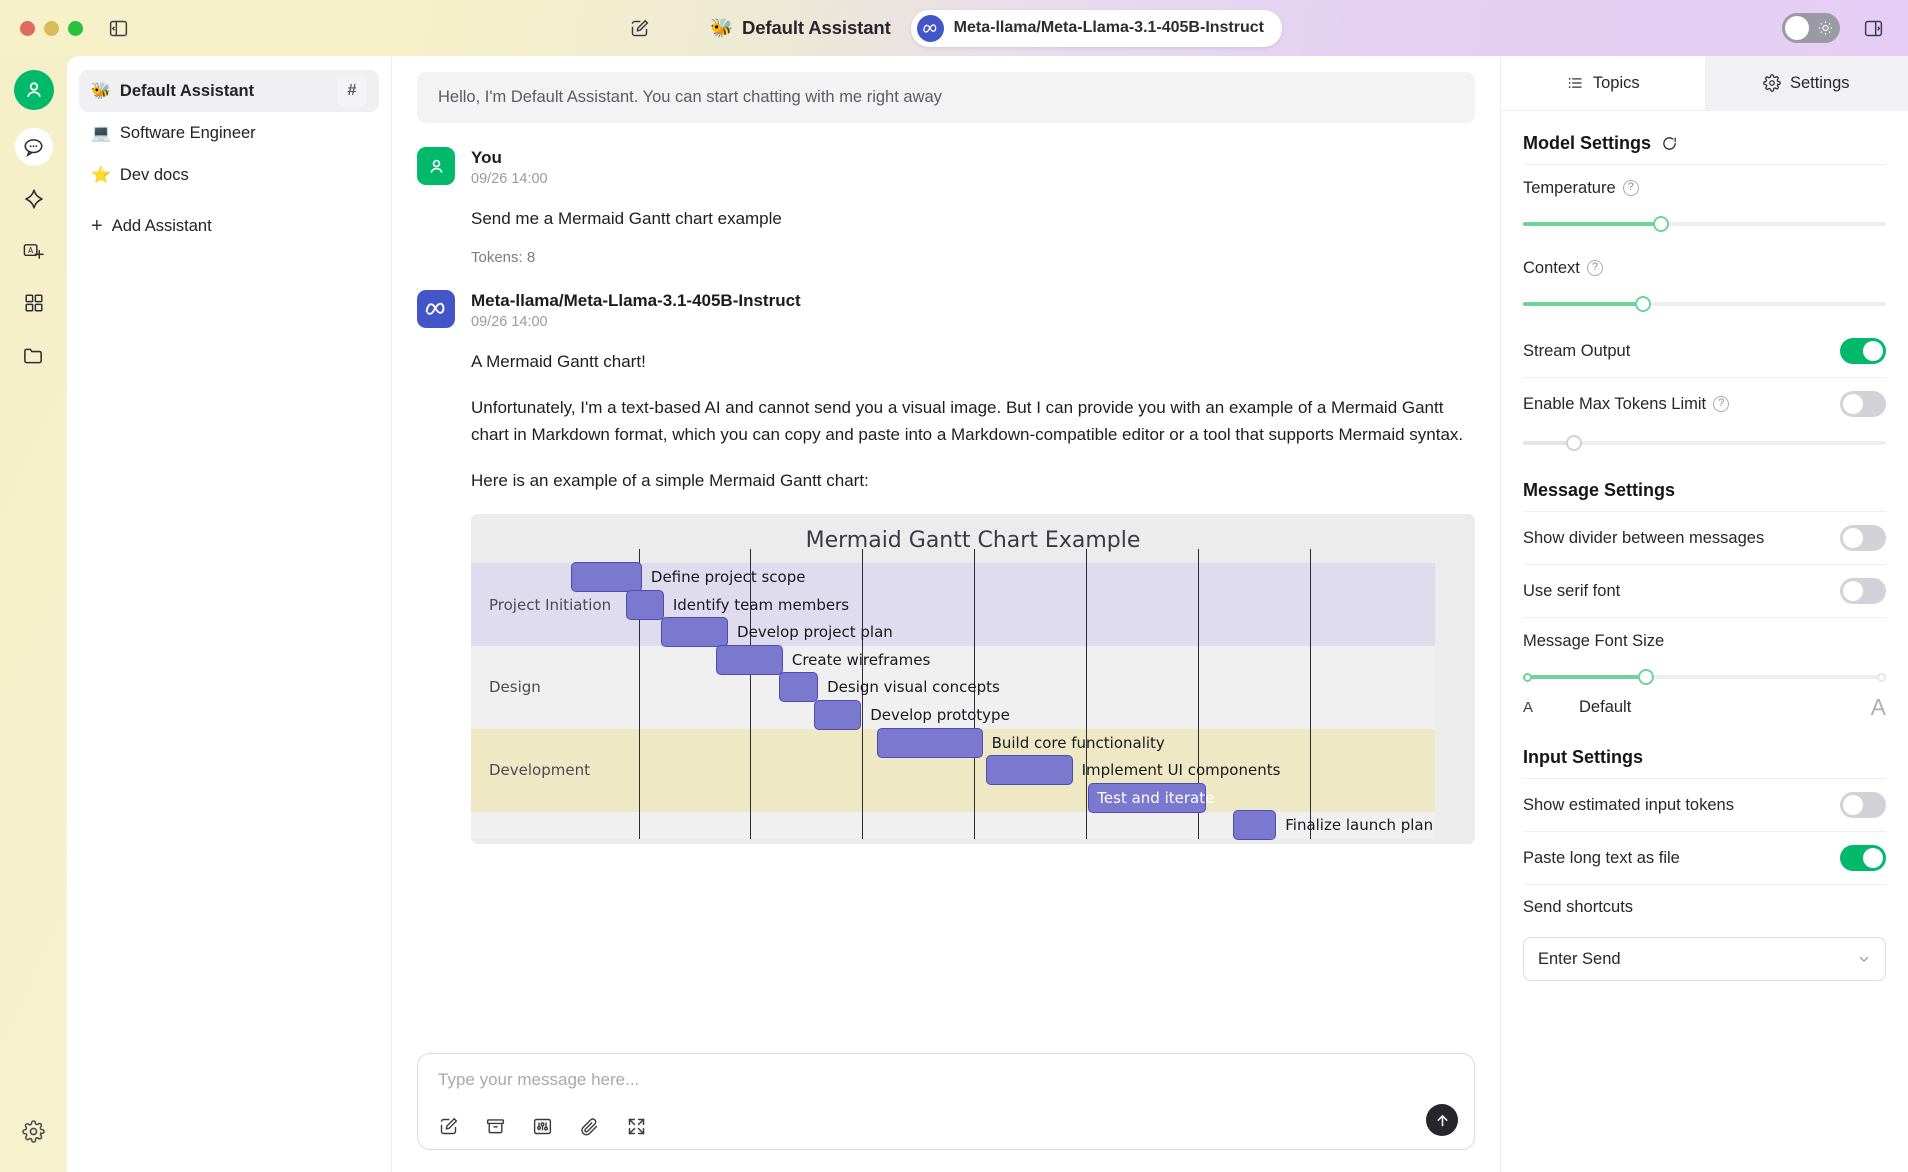 This screenshot has height=1172, width=1908. What do you see at coordinates (1078, 742) in the screenshot?
I see `chart-task-label: Build core functionality` at bounding box center [1078, 742].